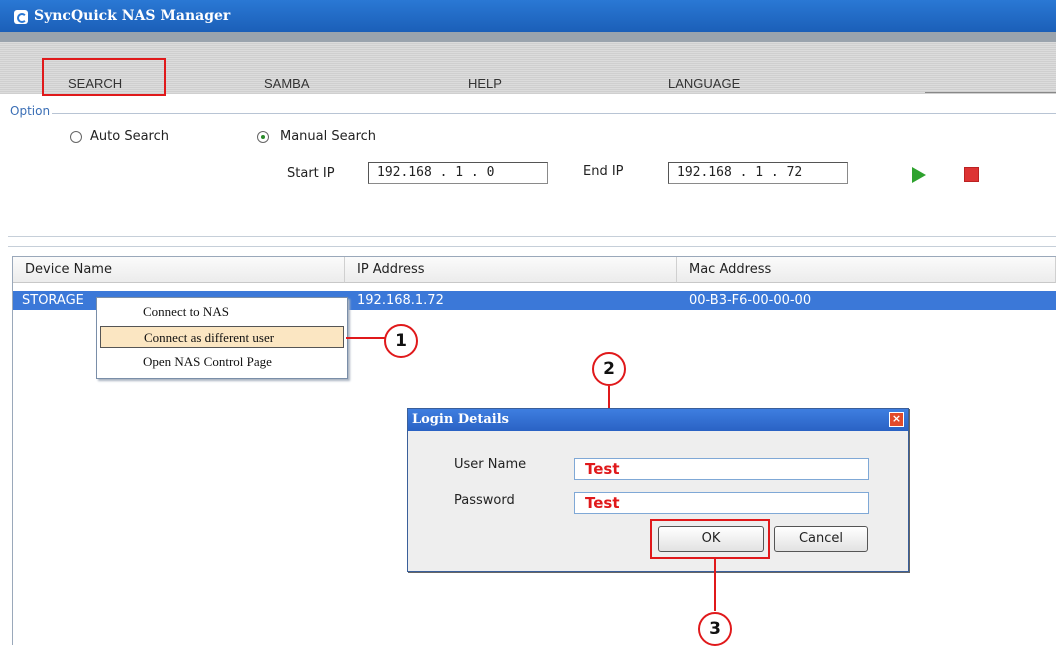  I want to click on row-mac-address: 00-B3-F6-00-00-00, so click(750, 300).